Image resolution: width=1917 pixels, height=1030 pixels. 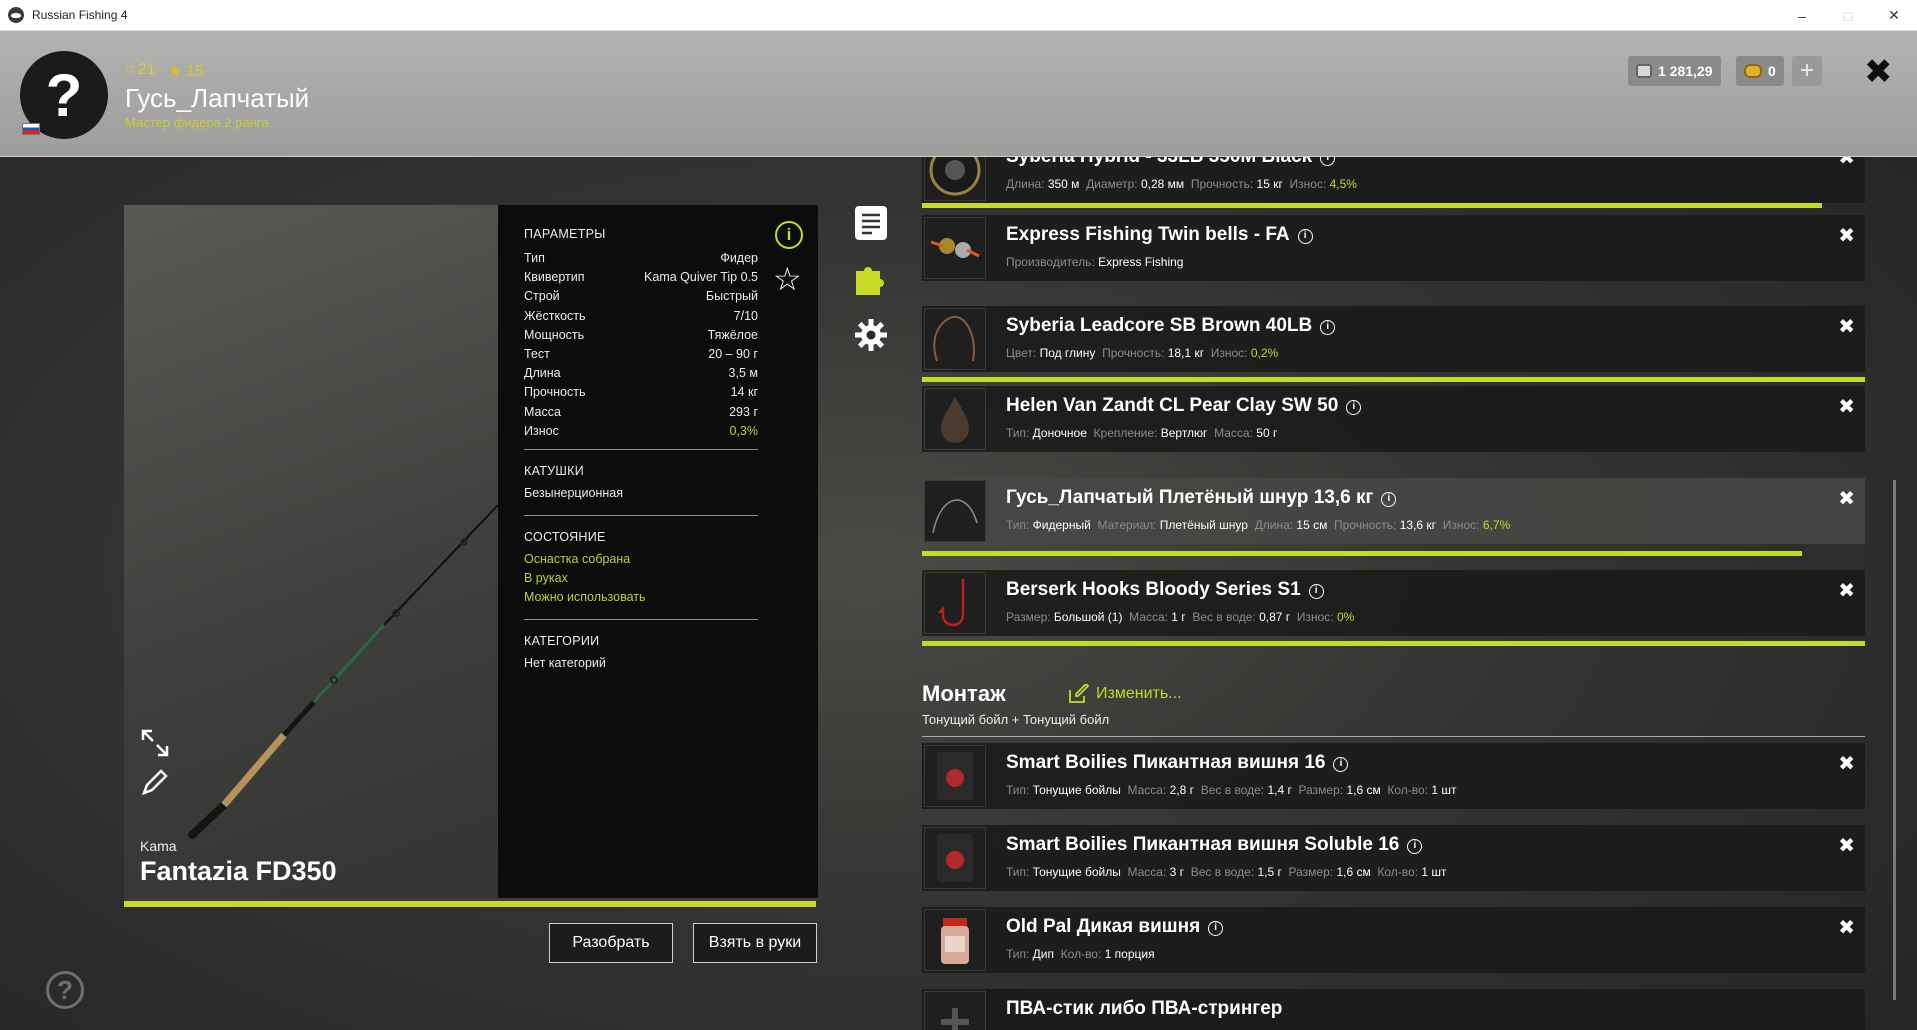 What do you see at coordinates (1393, 1009) in the screenshot?
I see `list-item: ПВА-стик либо ПВА-стрингер` at bounding box center [1393, 1009].